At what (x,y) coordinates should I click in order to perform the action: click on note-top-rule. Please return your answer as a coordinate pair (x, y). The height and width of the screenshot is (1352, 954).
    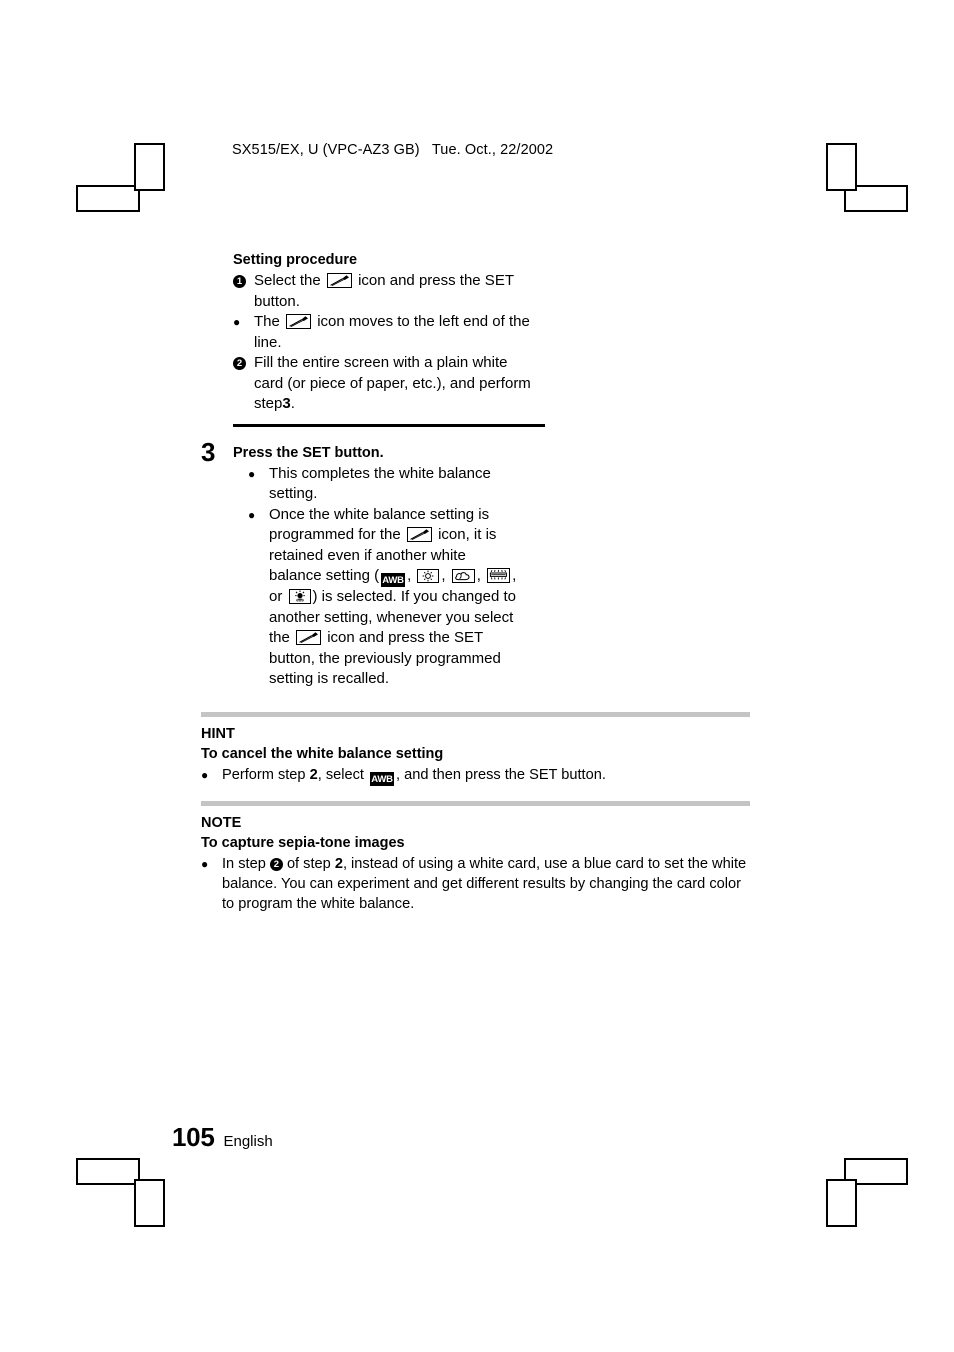
    Looking at the image, I should click on (475, 803).